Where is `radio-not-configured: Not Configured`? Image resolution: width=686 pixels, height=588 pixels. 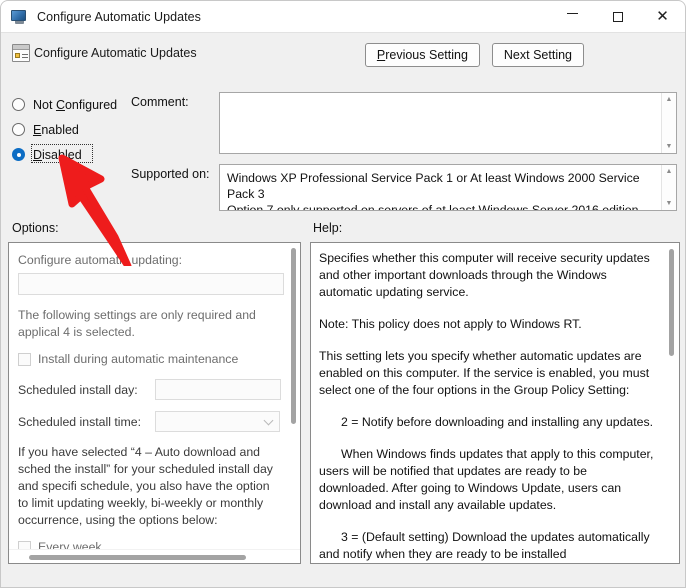 radio-not-configured: Not Configured is located at coordinates (64, 104).